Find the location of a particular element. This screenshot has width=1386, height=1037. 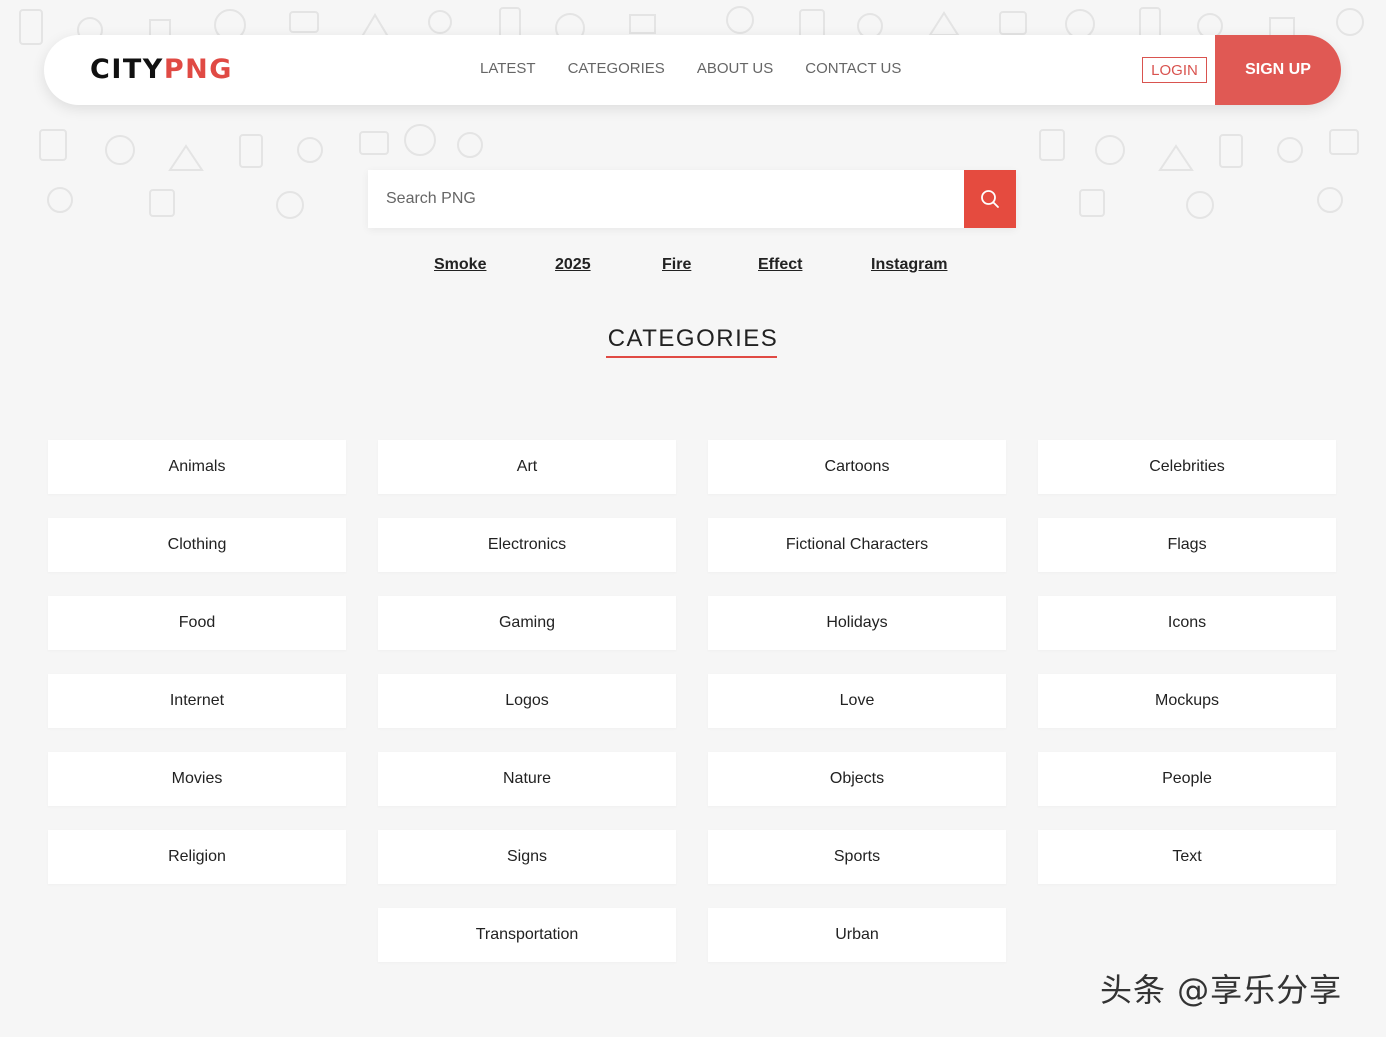

category-icons: Icons is located at coordinates (1187, 623).